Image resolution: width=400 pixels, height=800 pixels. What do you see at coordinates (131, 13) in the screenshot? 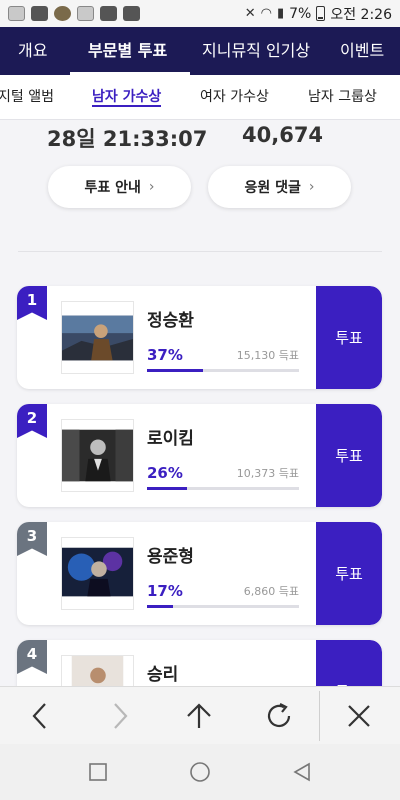
I see `image-icon` at bounding box center [131, 13].